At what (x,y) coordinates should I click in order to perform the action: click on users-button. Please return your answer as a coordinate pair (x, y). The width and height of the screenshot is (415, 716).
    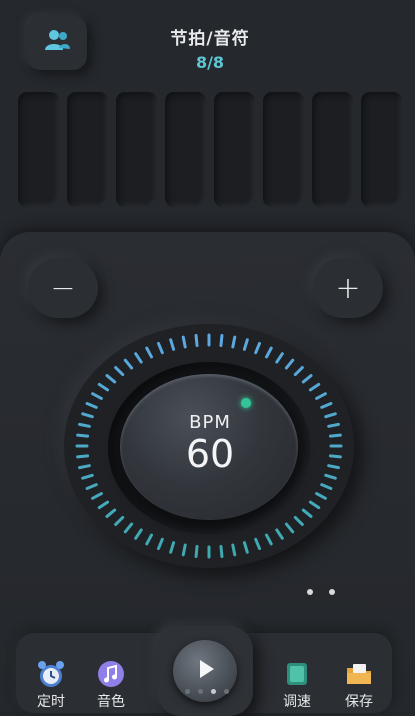
    Looking at the image, I should click on (57, 43).